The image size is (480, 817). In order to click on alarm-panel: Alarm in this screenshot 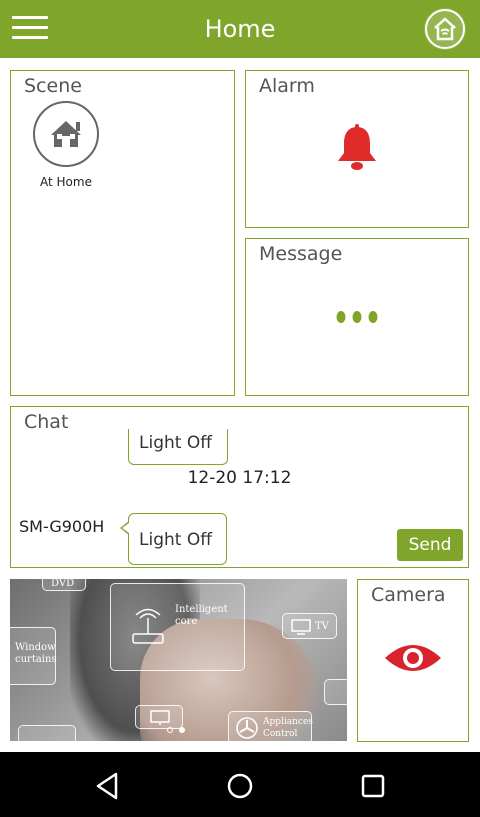, I will do `click(357, 149)`.